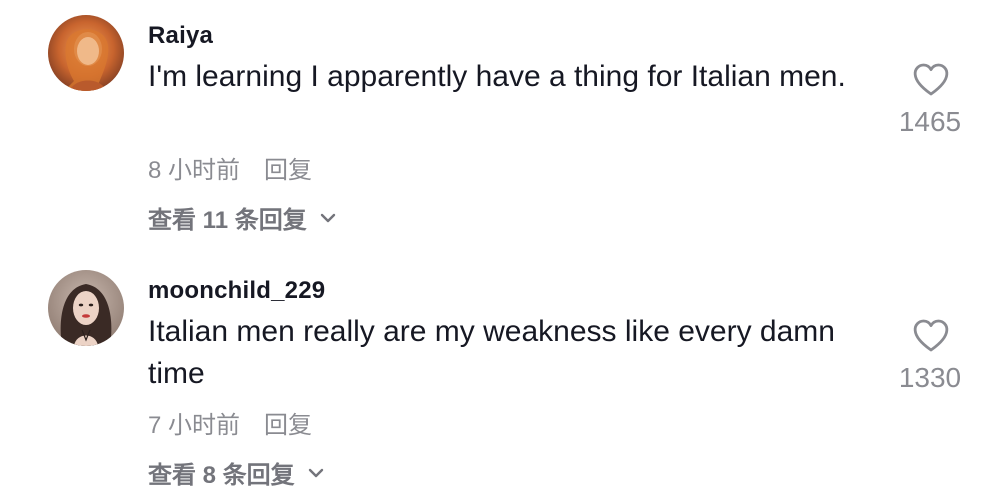 The width and height of the screenshot is (1000, 498). I want to click on view-replies-button: 查看 8 条回复, so click(236, 472).